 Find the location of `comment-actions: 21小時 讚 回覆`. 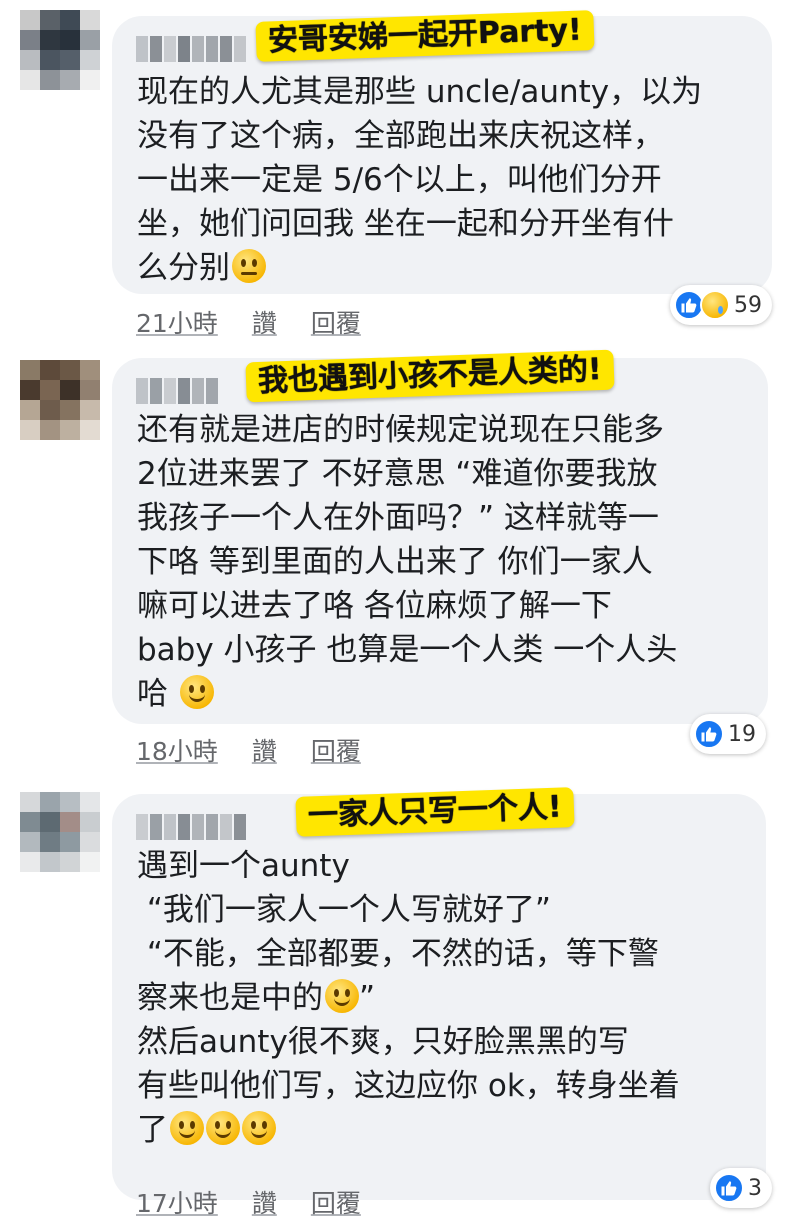

comment-actions: 21小時 讚 回覆 is located at coordinates (248, 322).